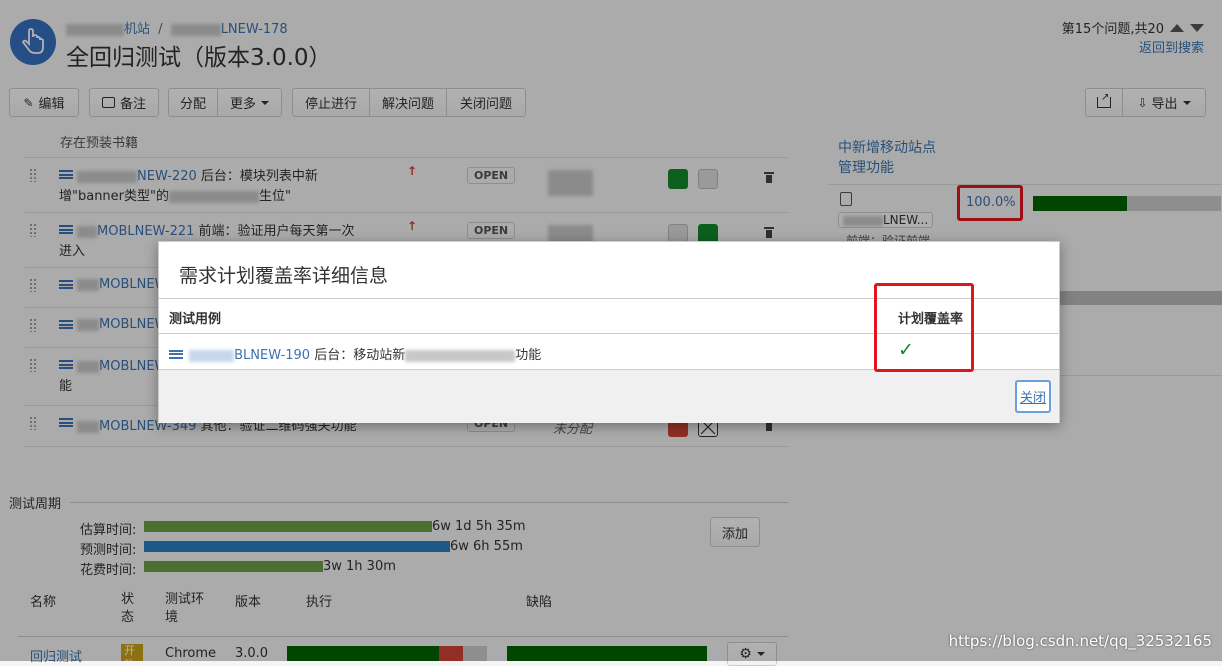  I want to click on watermark: https://blog.csdn.net/qq_32532165, so click(1080, 641).